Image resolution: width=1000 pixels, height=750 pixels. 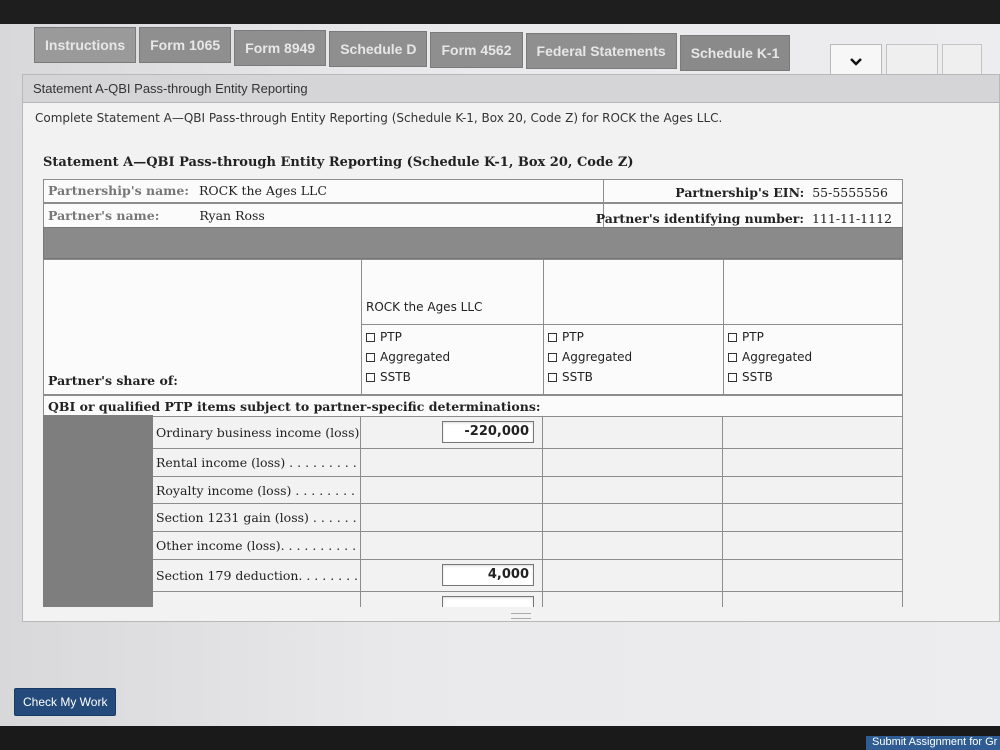 I want to click on checkbox-aggregated-1: Aggregated, so click(x=452, y=357).